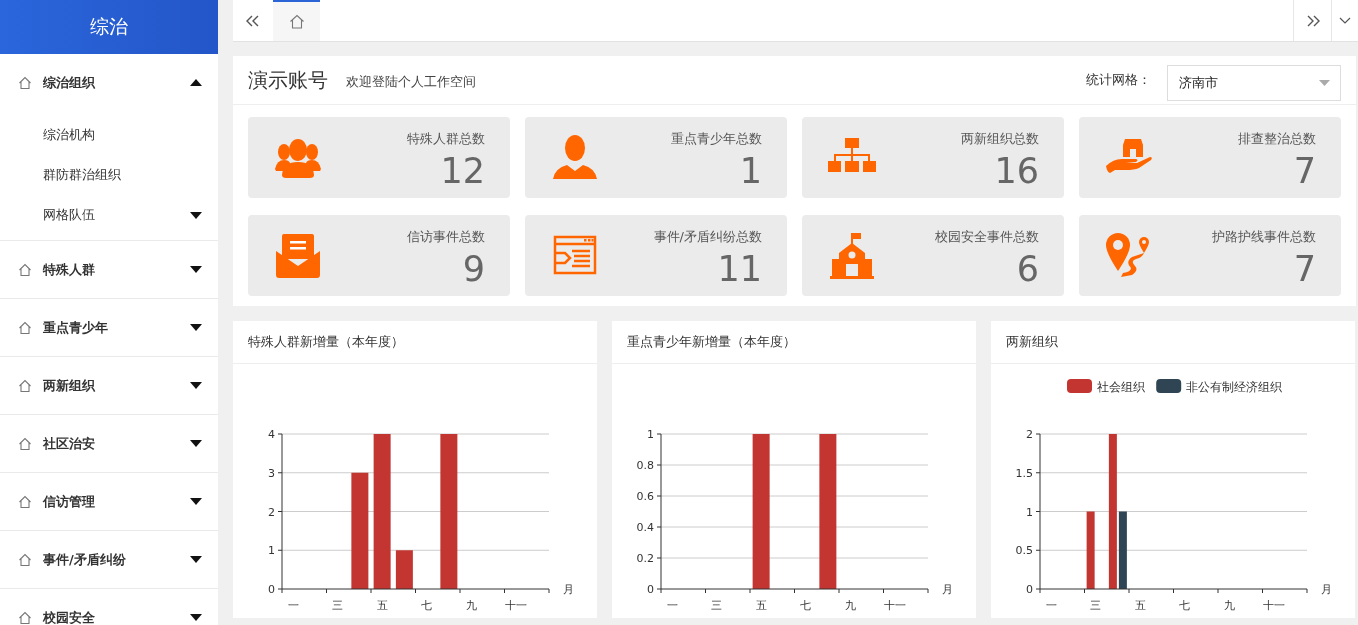 This screenshot has height=625, width=1358. What do you see at coordinates (1345, 20) in the screenshot?
I see `chevron-down-icon` at bounding box center [1345, 20].